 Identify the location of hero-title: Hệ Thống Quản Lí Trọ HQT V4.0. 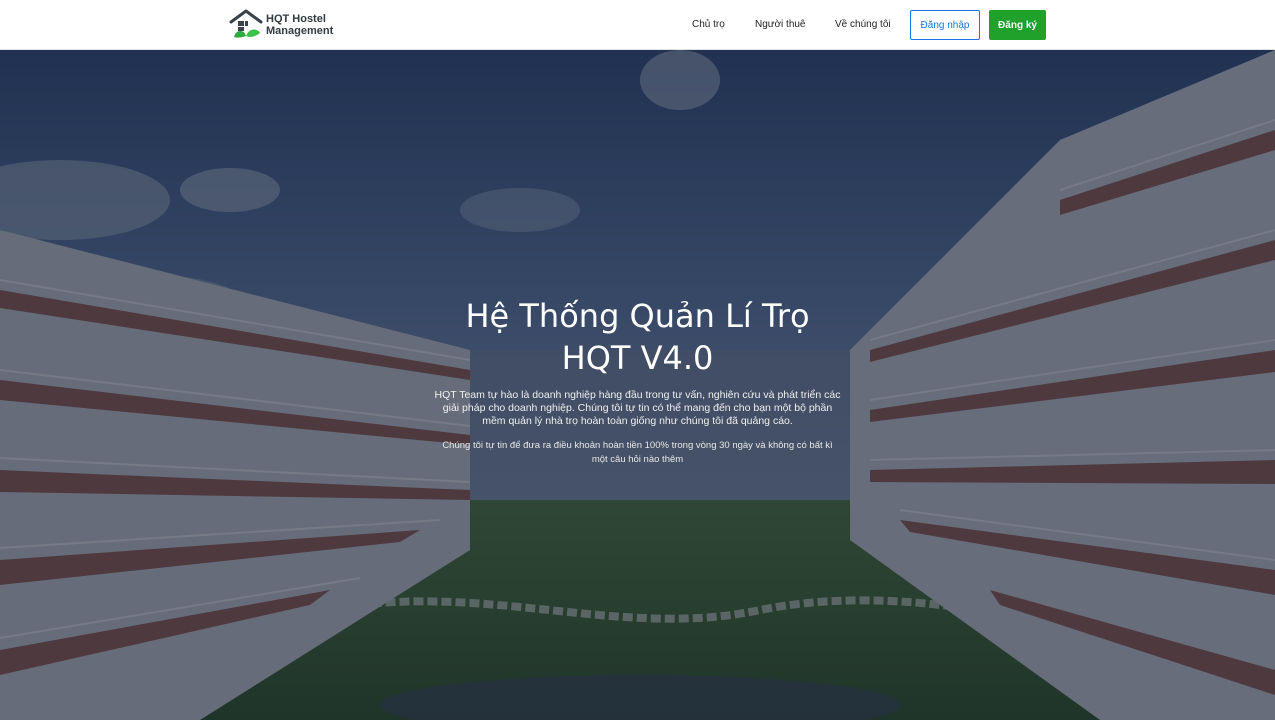
(637, 337).